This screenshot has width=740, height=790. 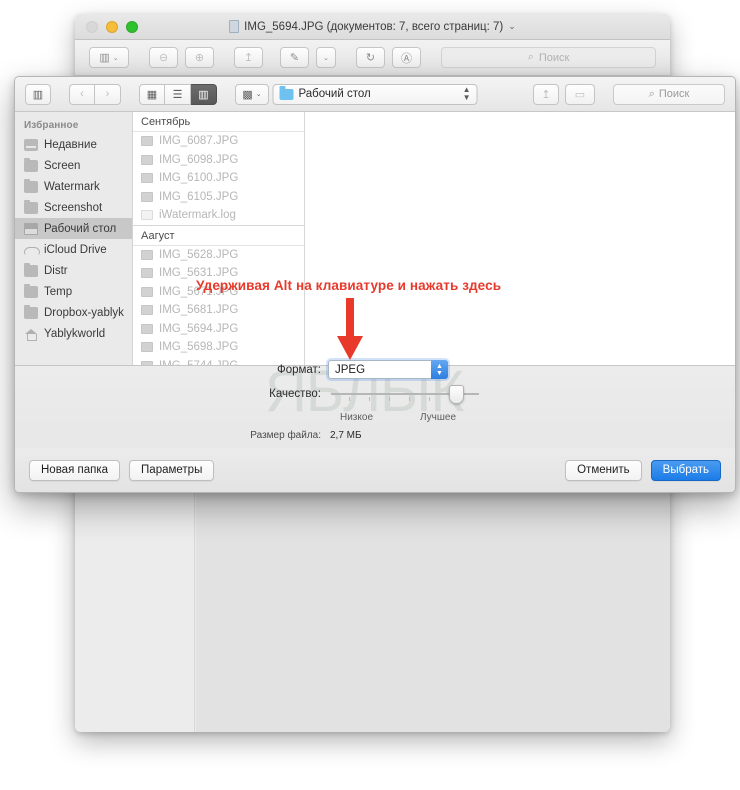 I want to click on chevron-left-icon: ‹, so click(x=82, y=94).